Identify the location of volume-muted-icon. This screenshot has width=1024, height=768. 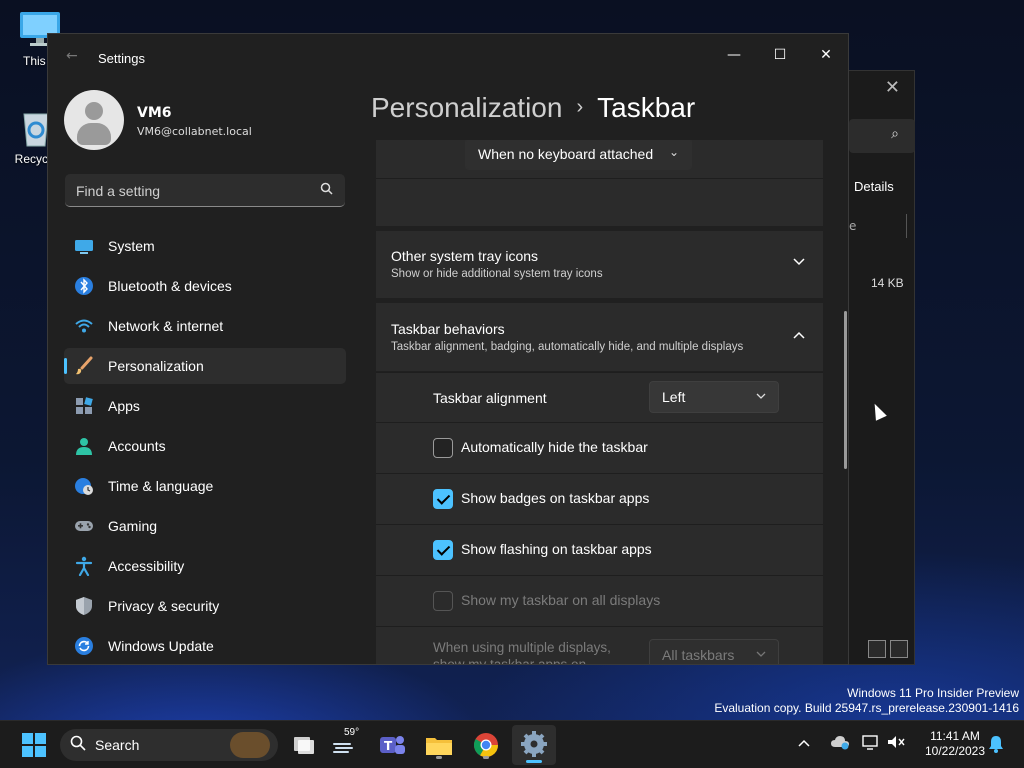
(896, 743).